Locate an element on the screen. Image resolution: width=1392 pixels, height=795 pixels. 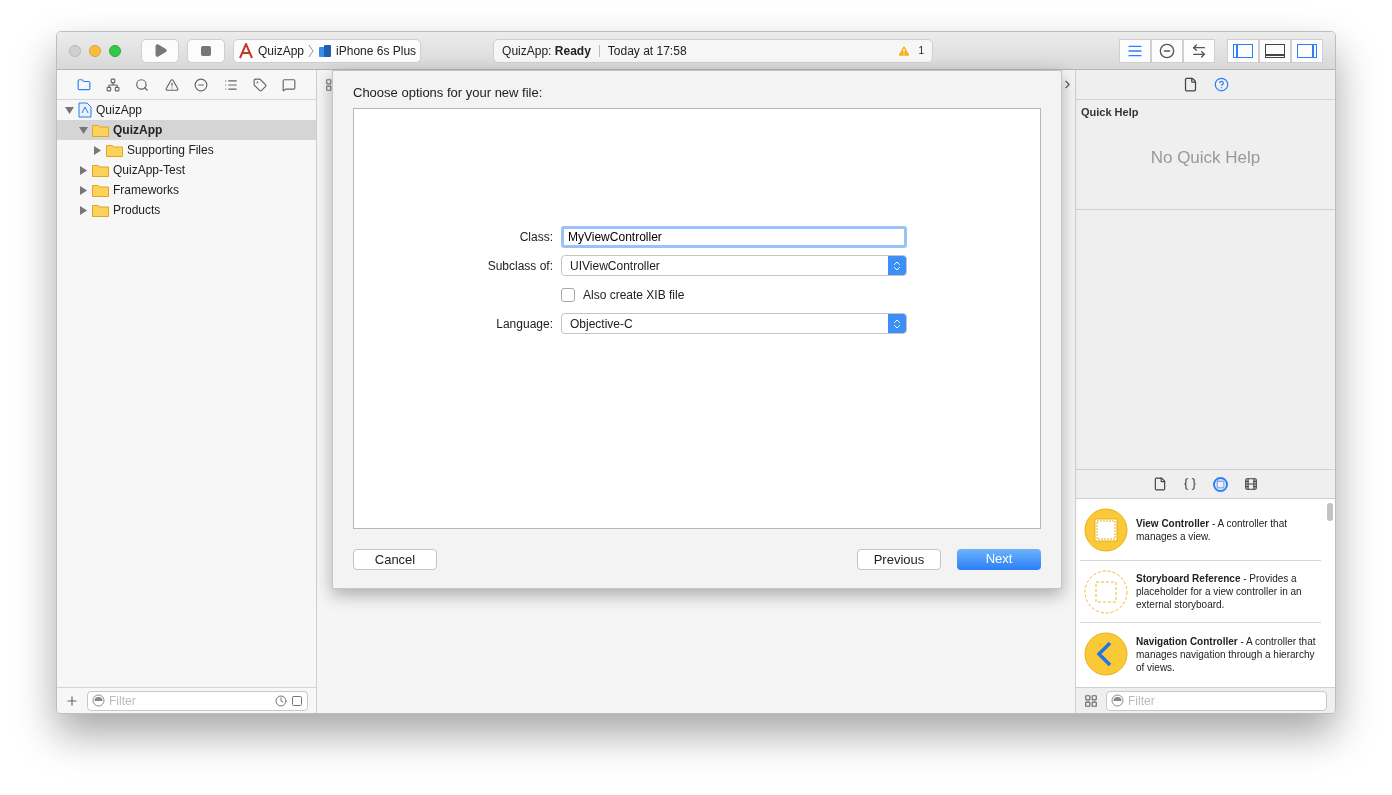
tree-item: Frameworks is located at coordinates (186, 190).